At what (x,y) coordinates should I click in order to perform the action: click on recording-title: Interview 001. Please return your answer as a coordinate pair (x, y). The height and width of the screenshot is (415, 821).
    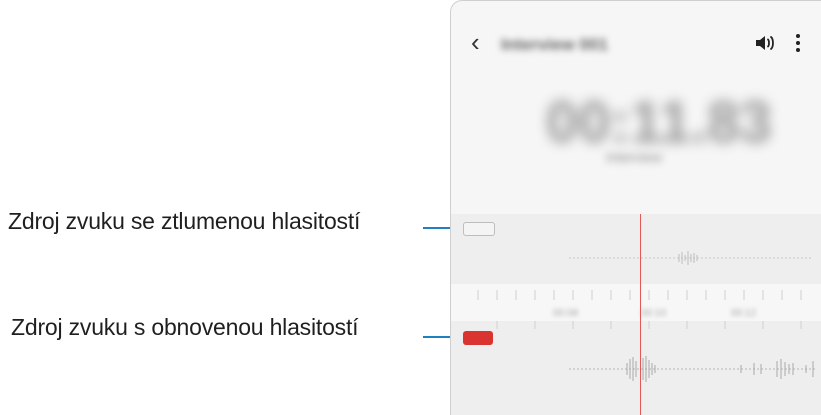
    Looking at the image, I should click on (554, 44).